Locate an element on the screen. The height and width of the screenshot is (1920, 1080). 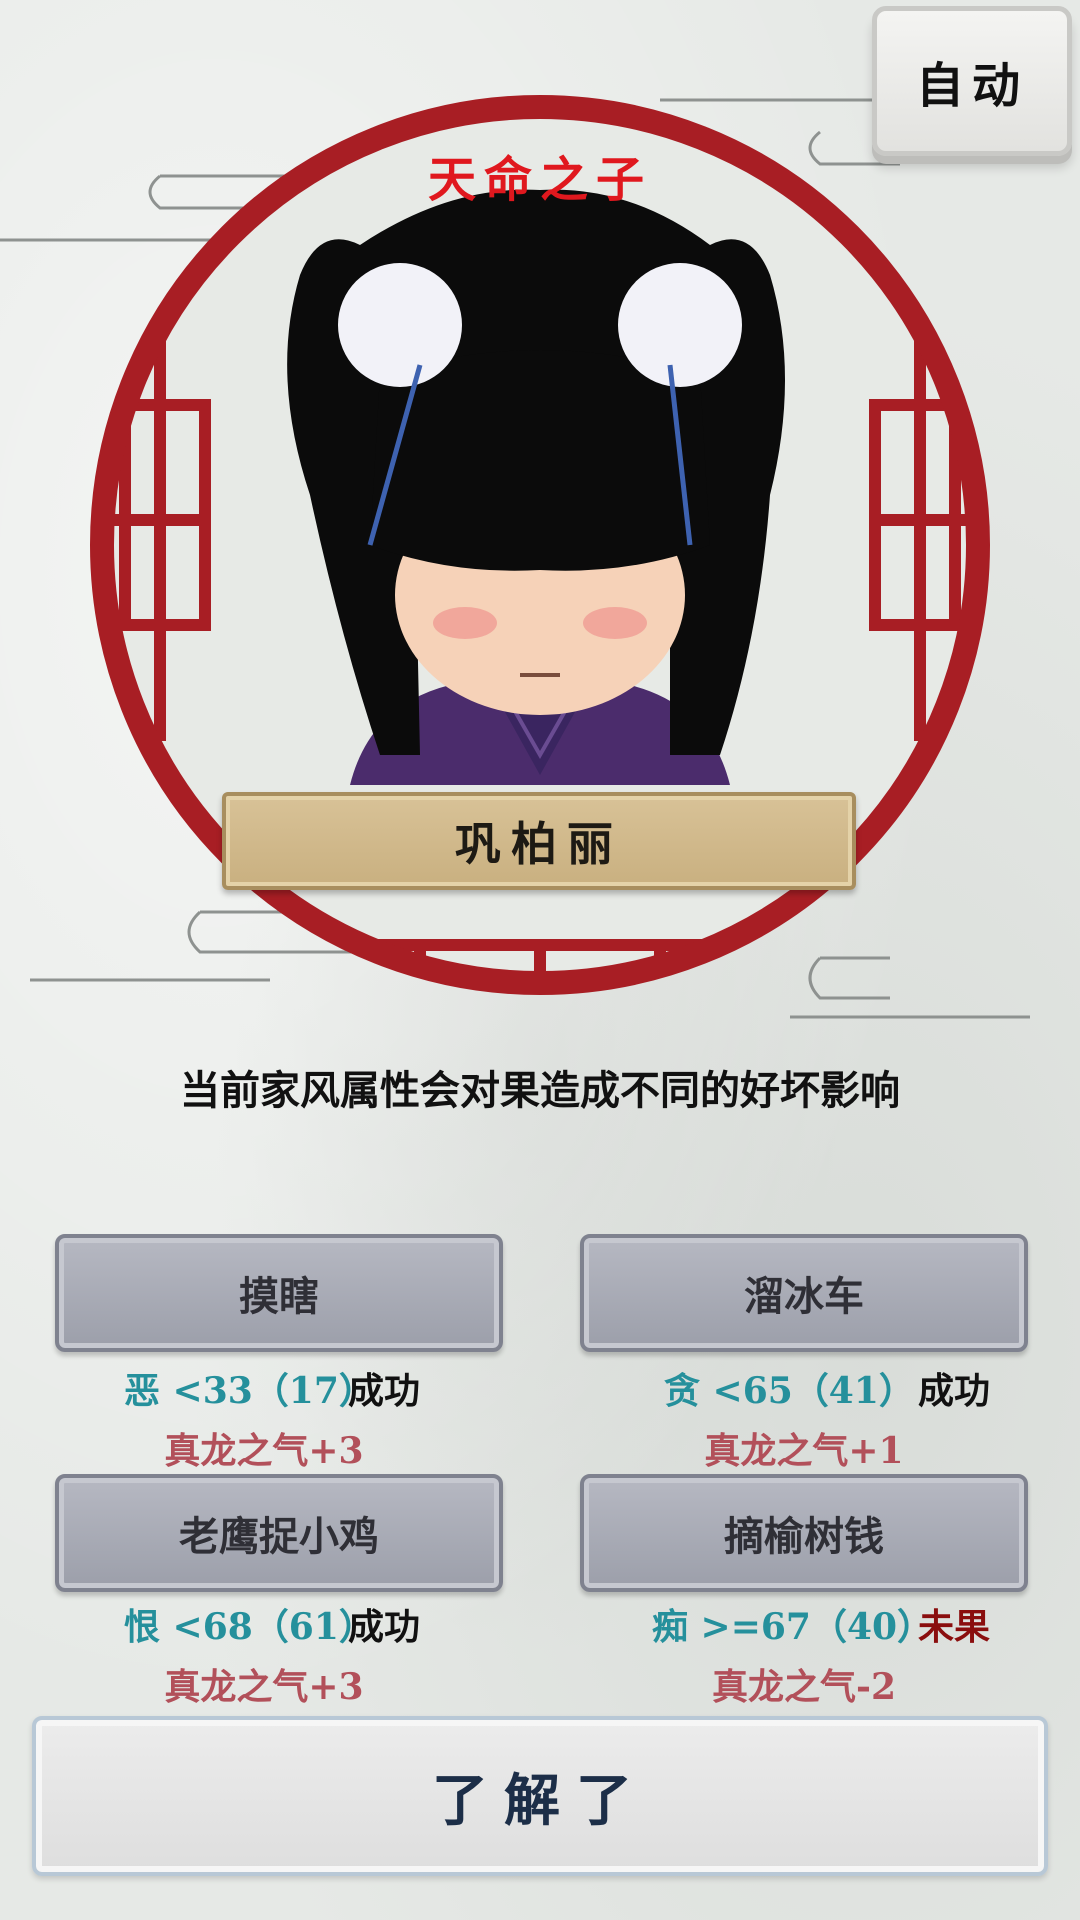
choice-2-condition: 贪 <65（41） is located at coordinates (789, 1391).